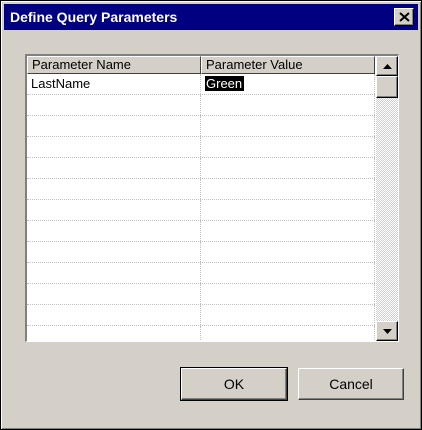 The image size is (422, 430). I want to click on column-header-parameter-name: Parameter Name, so click(114, 65).